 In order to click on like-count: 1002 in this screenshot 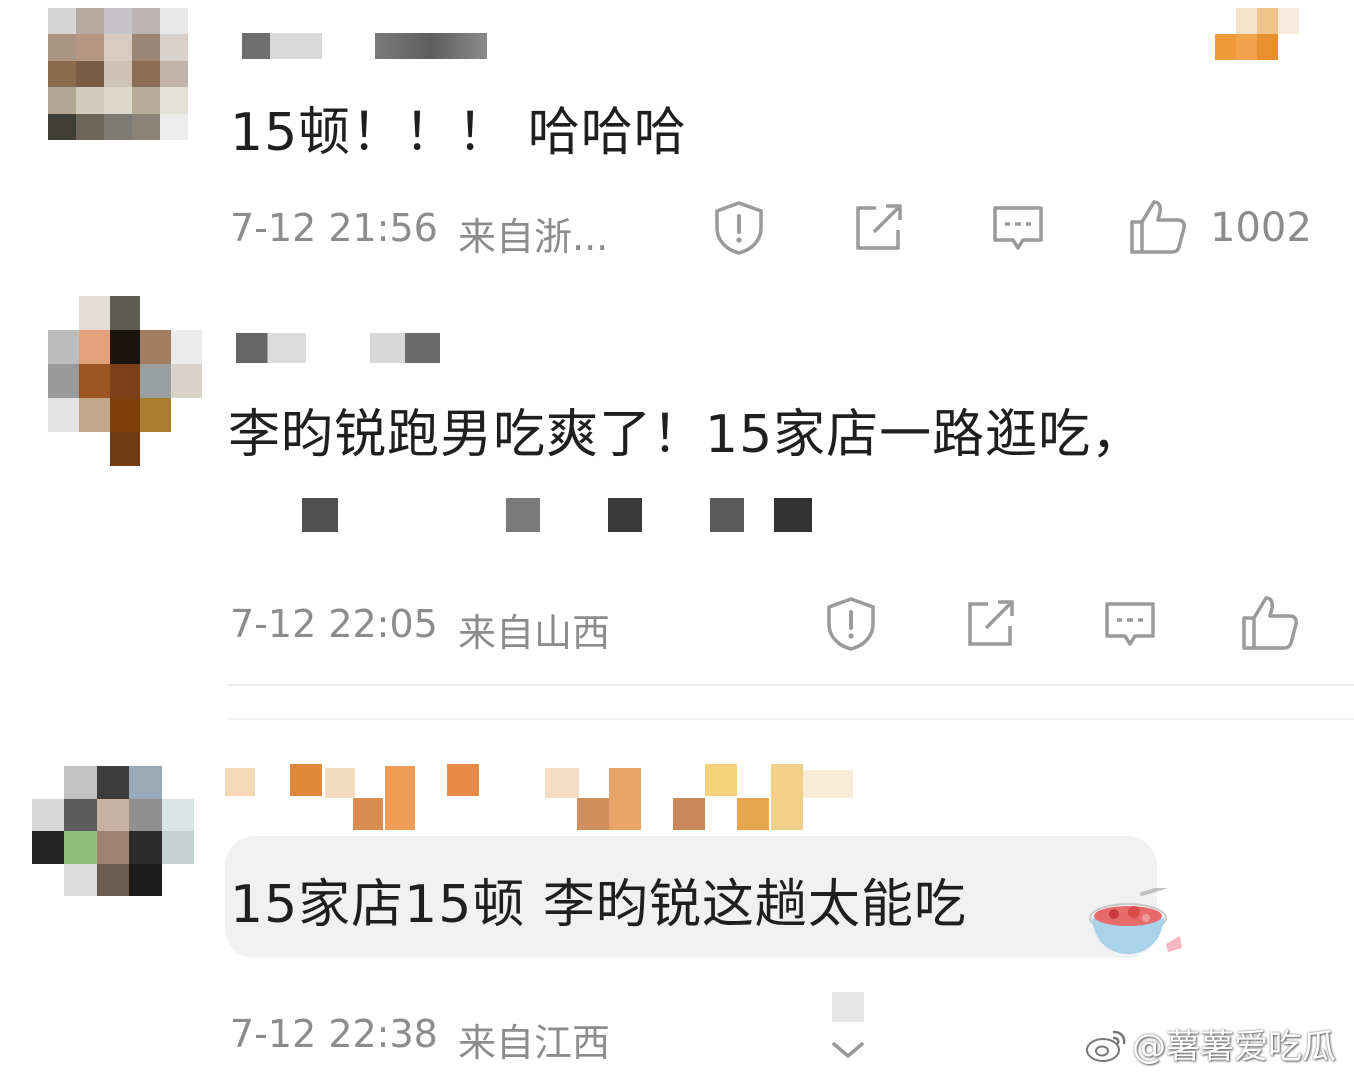, I will do `click(1261, 228)`.